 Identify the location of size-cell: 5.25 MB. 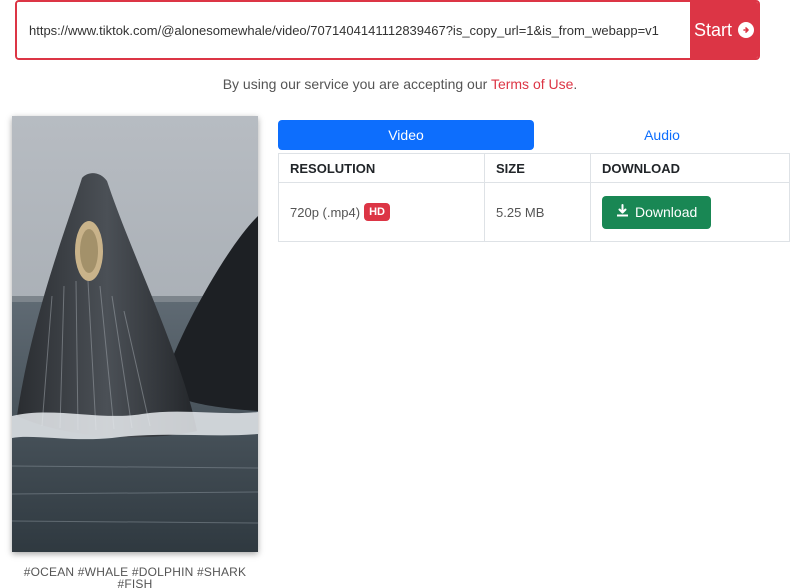
(537, 212).